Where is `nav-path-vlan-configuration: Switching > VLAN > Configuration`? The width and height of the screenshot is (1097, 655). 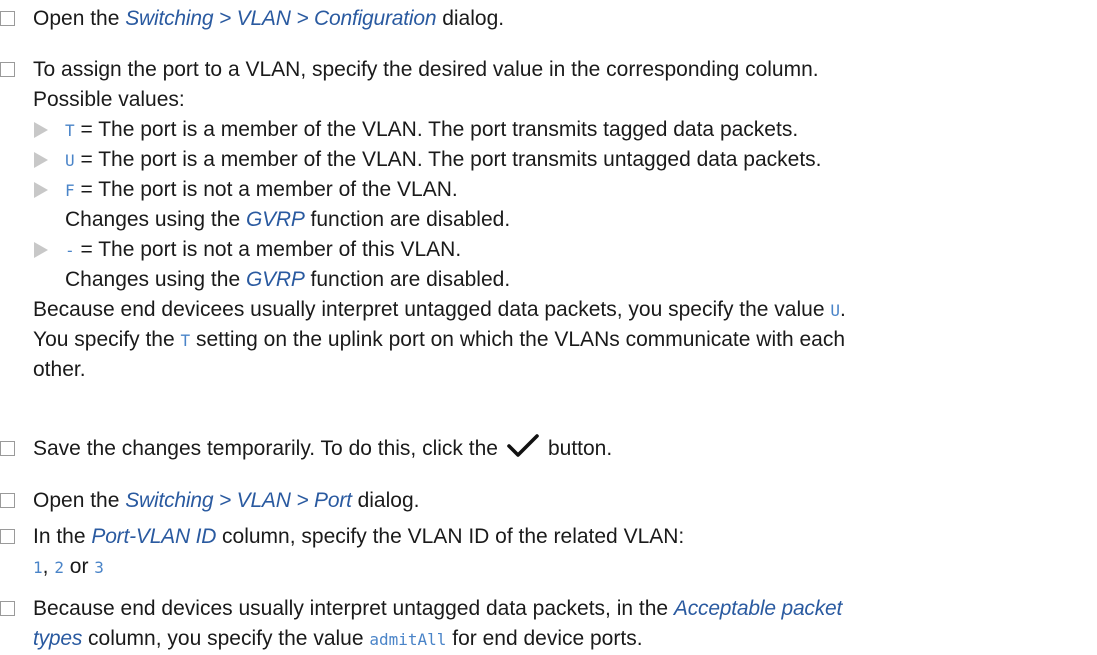 nav-path-vlan-configuration: Switching > VLAN > Configuration is located at coordinates (280, 18).